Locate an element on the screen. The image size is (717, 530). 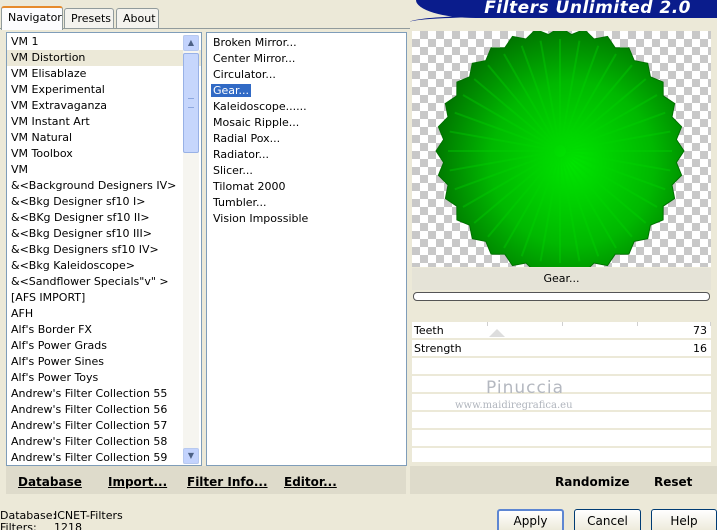
category-item: Alf's Power Sines is located at coordinates (104, 362).